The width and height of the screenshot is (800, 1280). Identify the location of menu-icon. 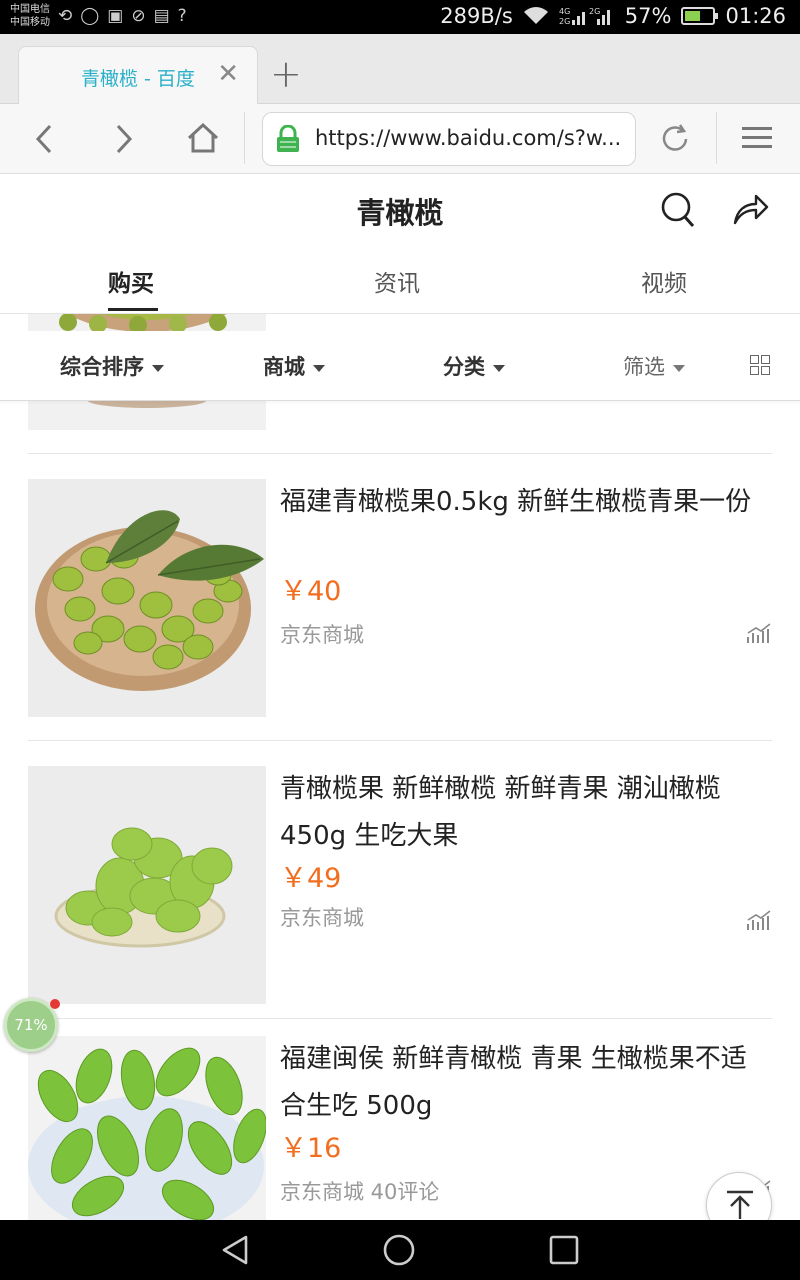
(757, 138).